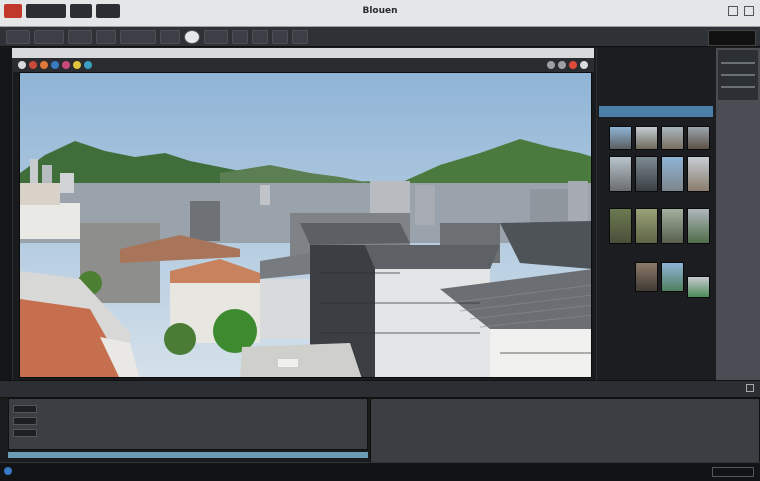  Describe the element at coordinates (750, 388) in the screenshot. I see `timeline-collapse-icon` at that location.